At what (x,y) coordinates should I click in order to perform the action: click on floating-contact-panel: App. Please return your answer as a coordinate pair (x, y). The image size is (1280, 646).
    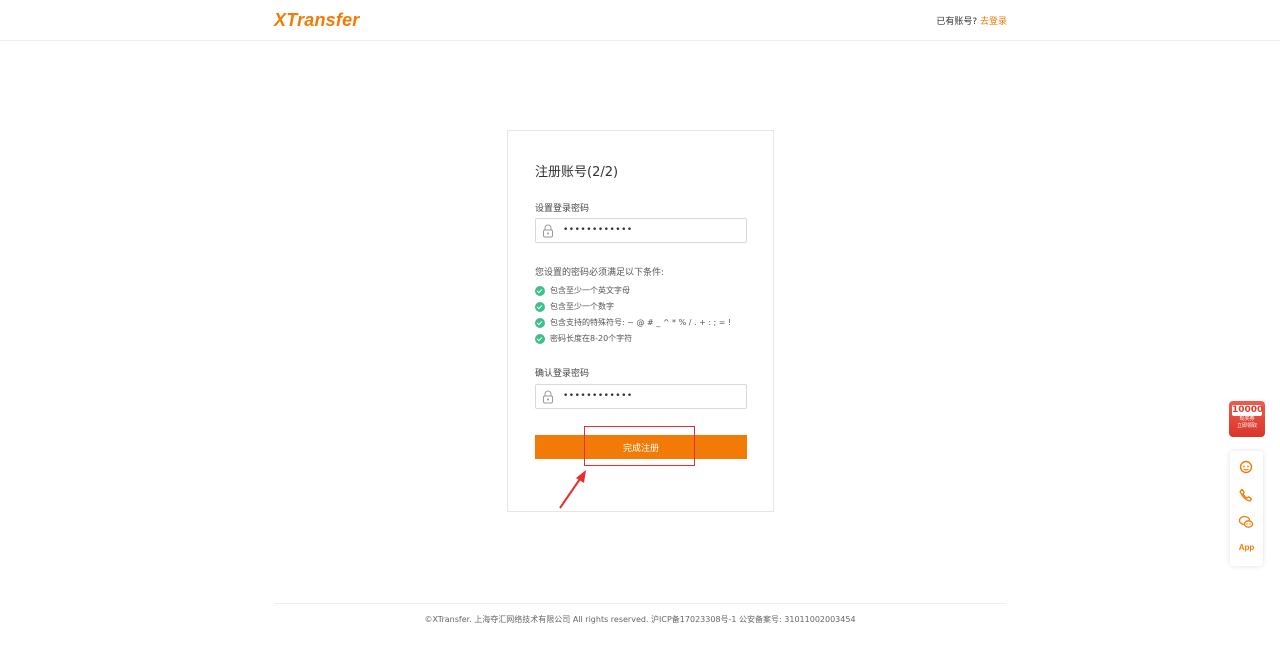
    Looking at the image, I should click on (1246, 508).